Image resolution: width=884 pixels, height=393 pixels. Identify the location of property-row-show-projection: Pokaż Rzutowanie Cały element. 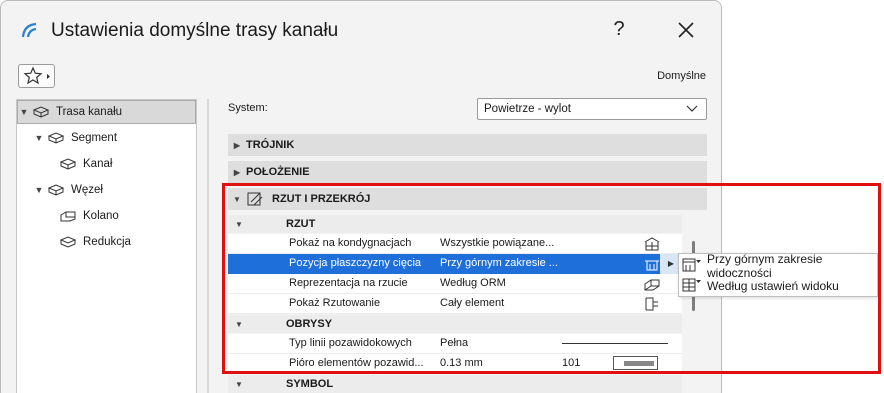
(455, 304).